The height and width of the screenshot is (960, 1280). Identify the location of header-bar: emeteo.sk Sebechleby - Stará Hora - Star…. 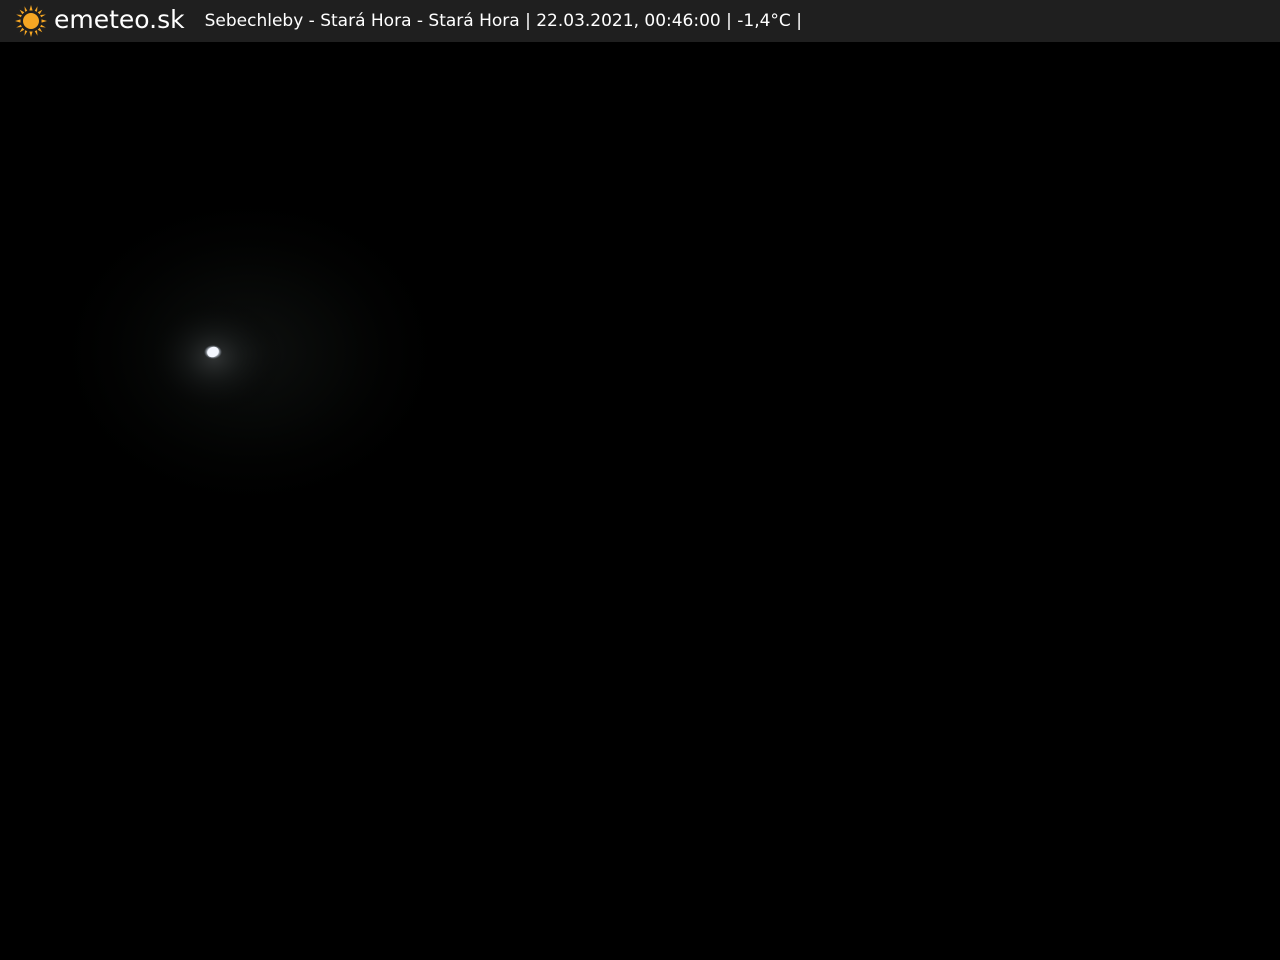
(640, 21).